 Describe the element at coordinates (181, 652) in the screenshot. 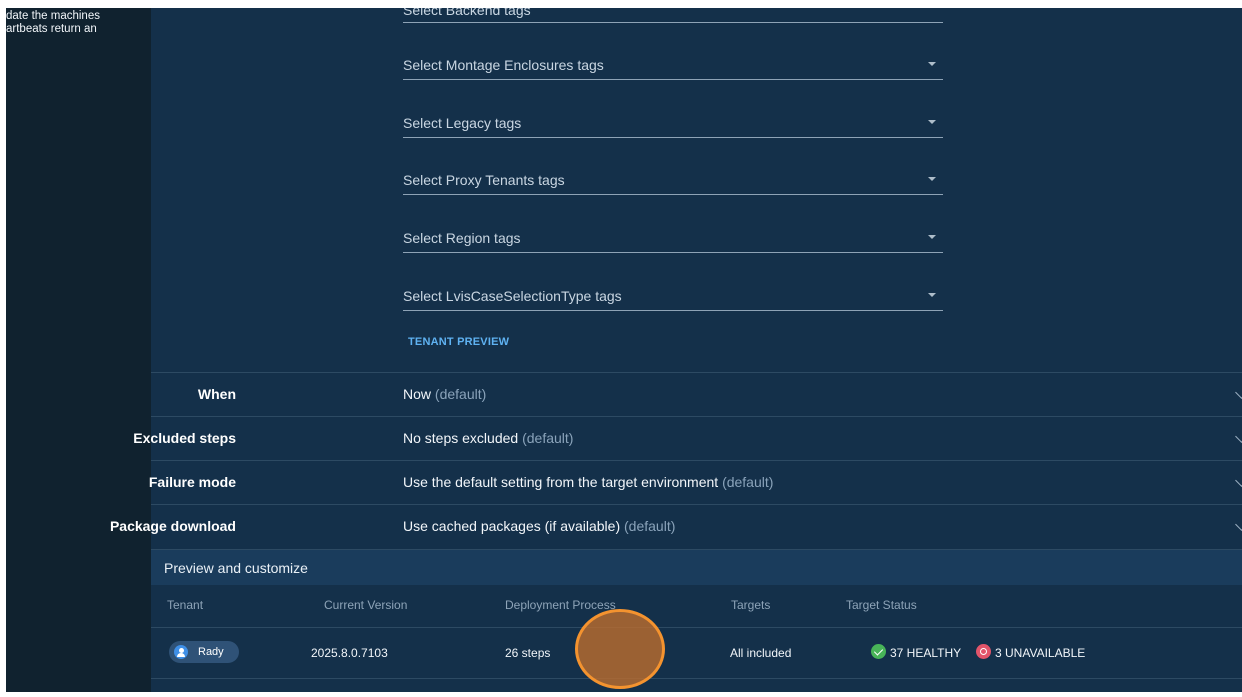

I see `user-icon` at that location.